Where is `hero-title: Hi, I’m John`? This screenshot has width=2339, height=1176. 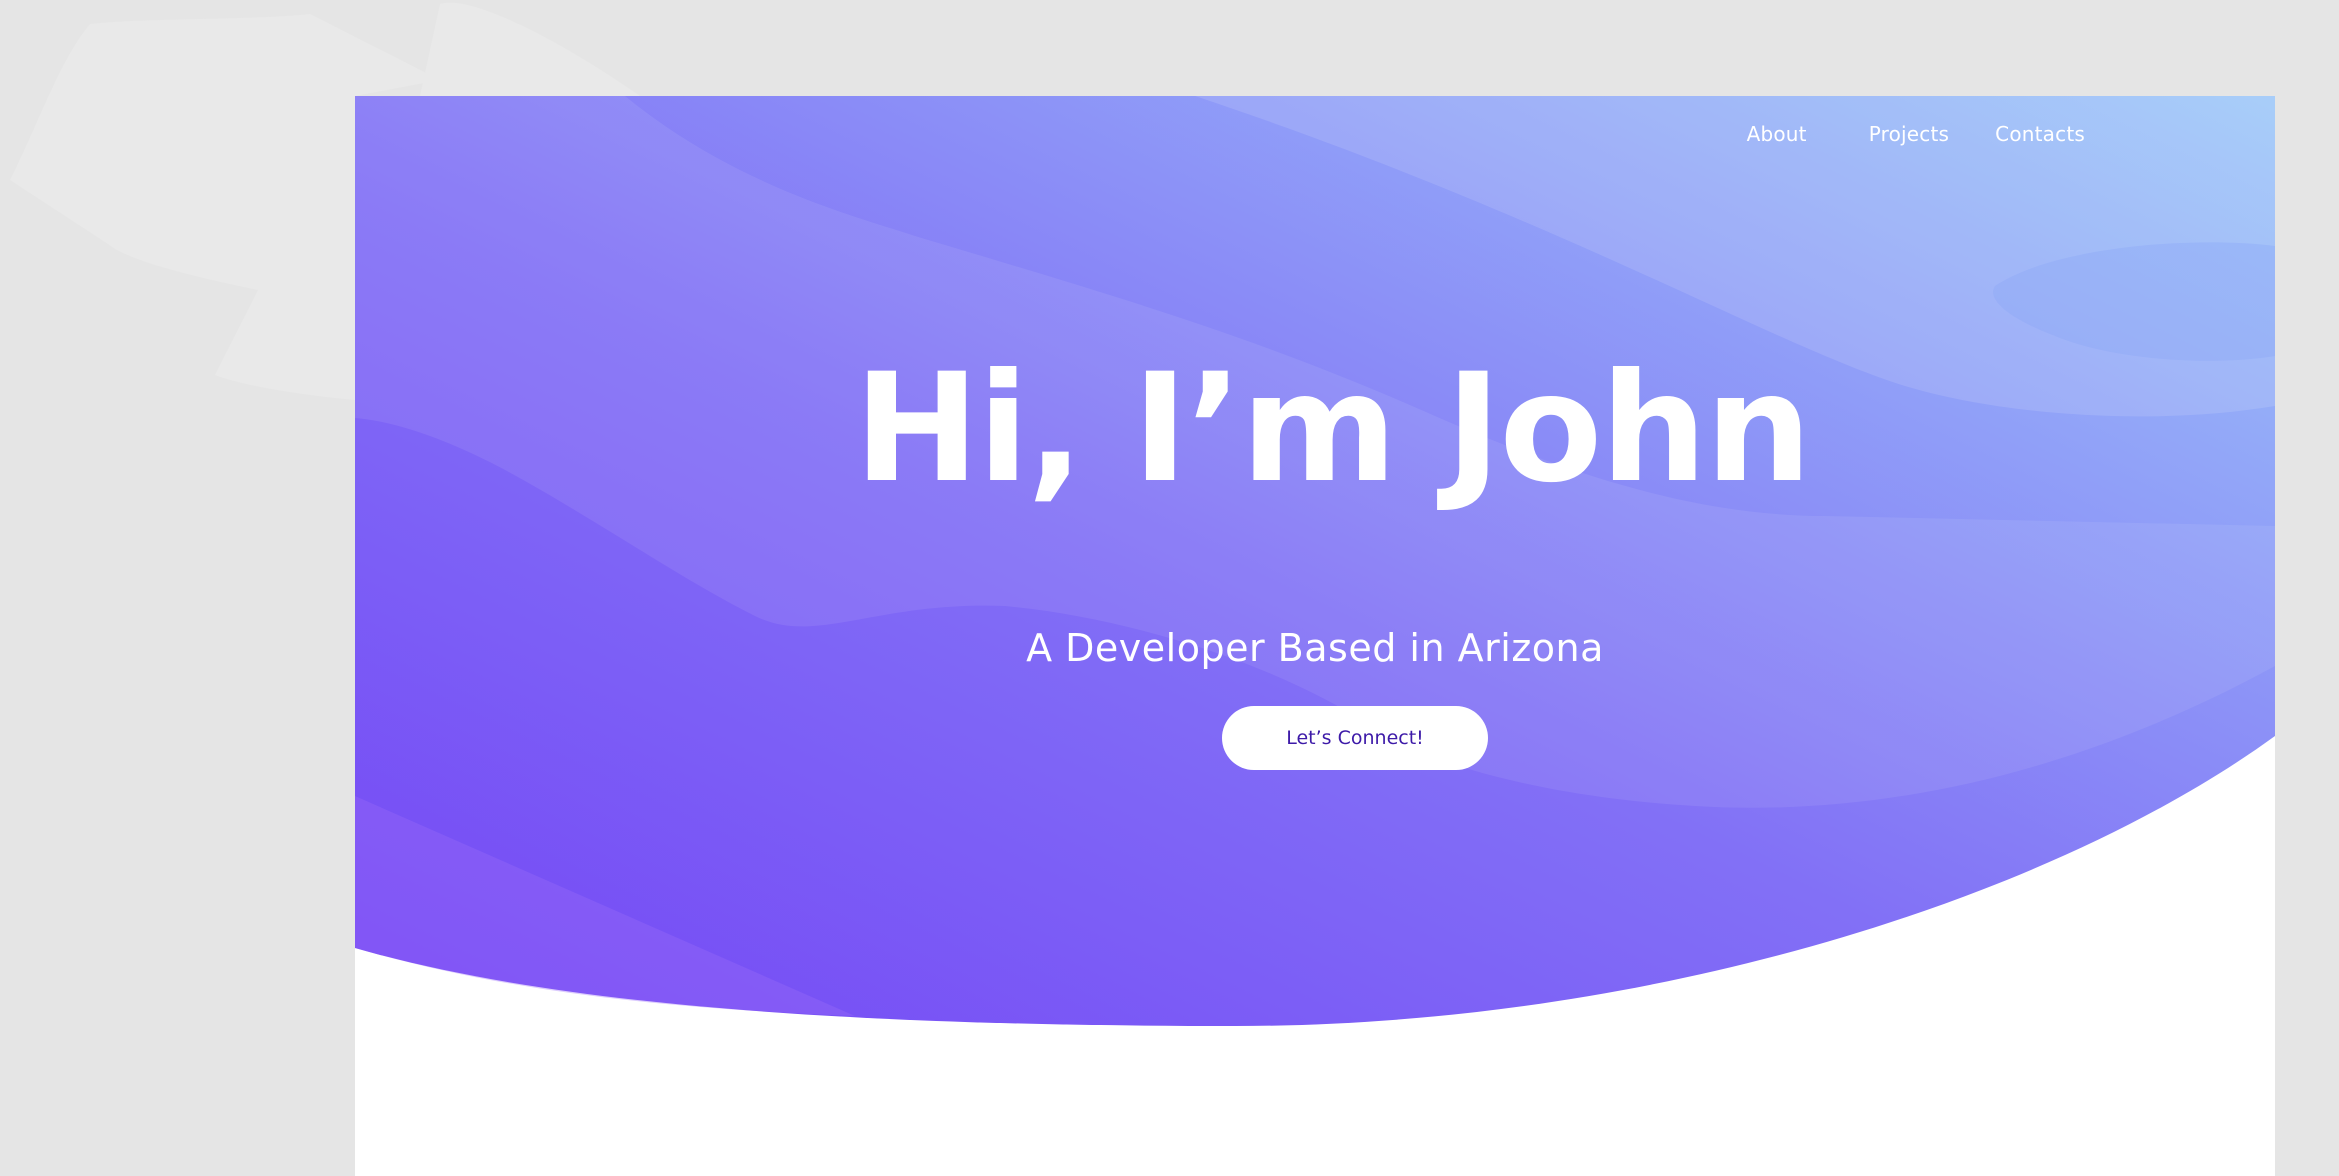
hero-title: Hi, I’m John is located at coordinates (1315, 429).